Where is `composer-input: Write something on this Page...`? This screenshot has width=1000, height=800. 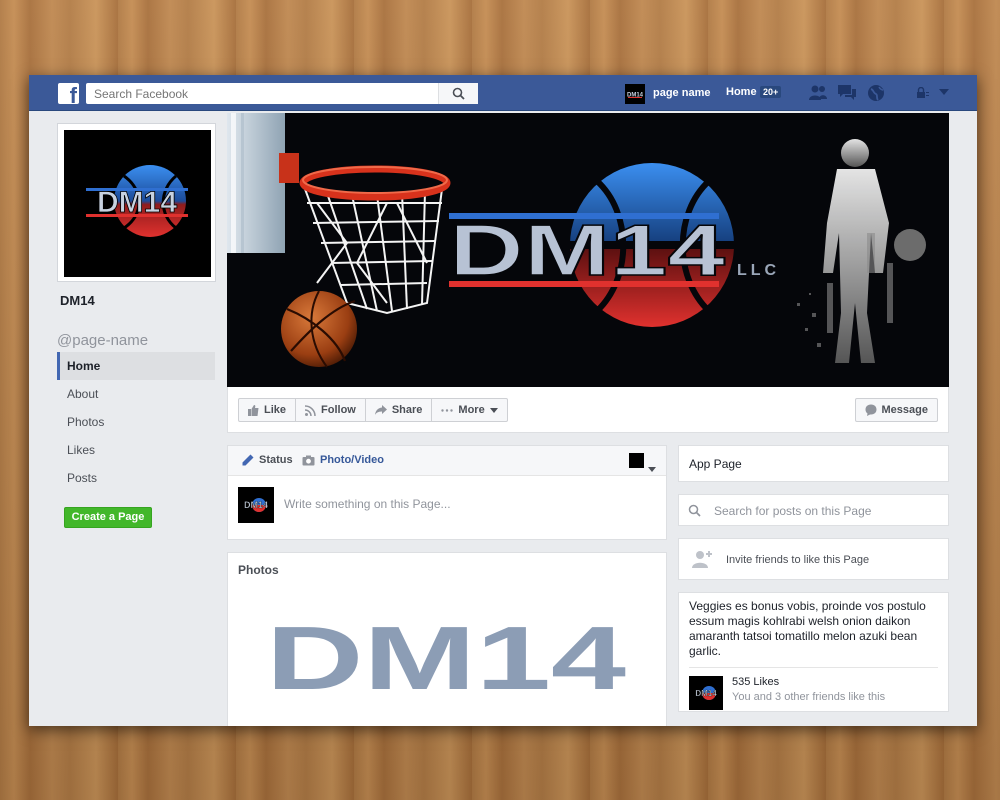
composer-input: Write something on this Page... is located at coordinates (367, 504).